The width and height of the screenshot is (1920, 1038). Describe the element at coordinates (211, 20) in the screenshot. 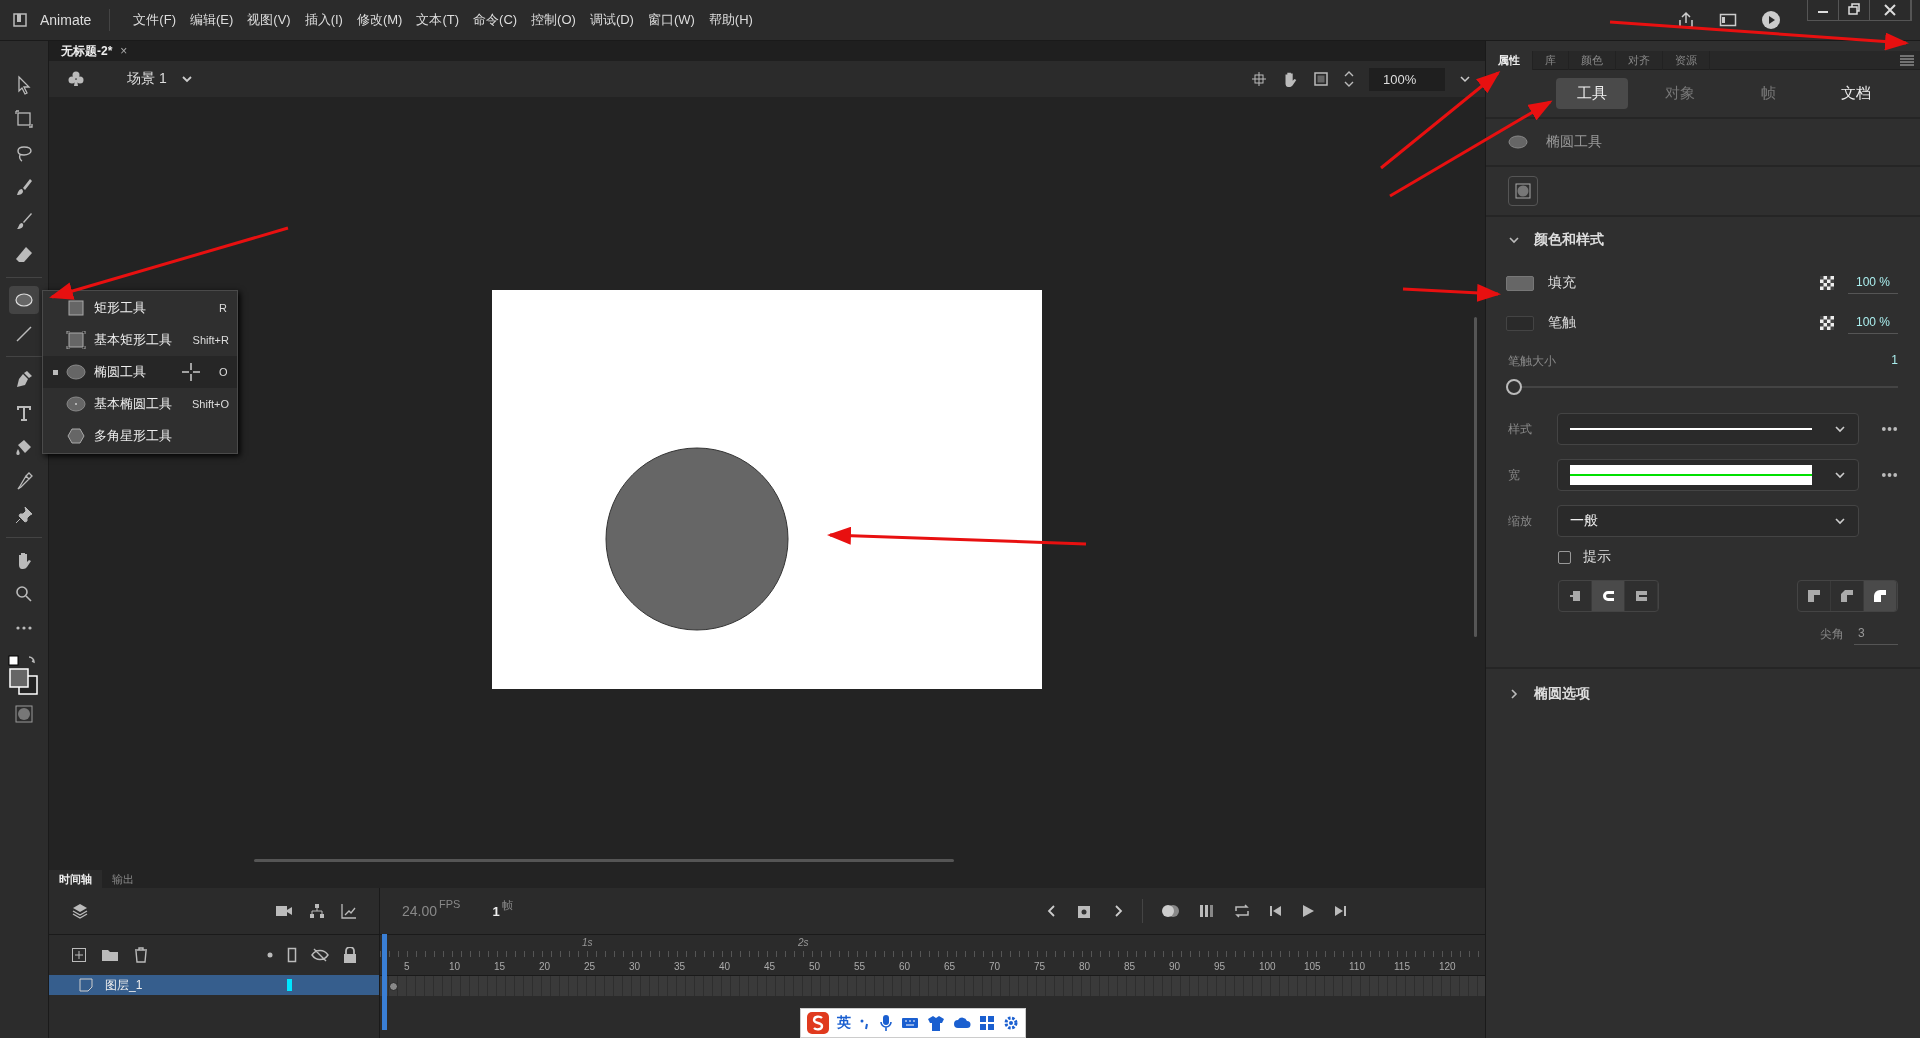

I see `menu-item: 编辑(E)` at that location.